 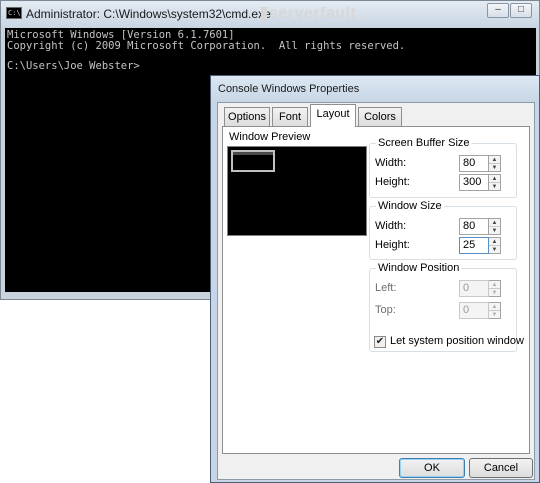 I want to click on window-width-label: Width:, so click(x=391, y=226).